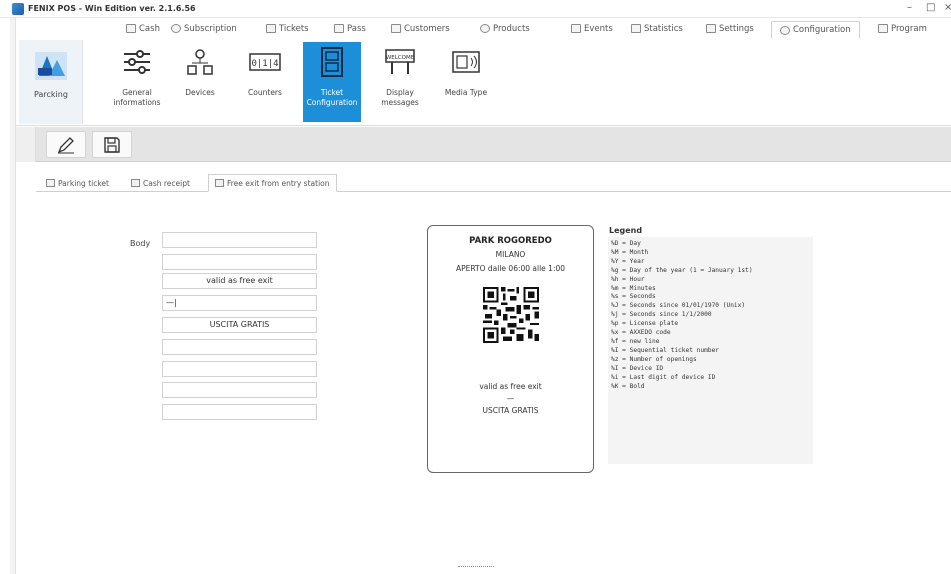  Describe the element at coordinates (592, 28) in the screenshot. I see `tab-events: Events` at that location.